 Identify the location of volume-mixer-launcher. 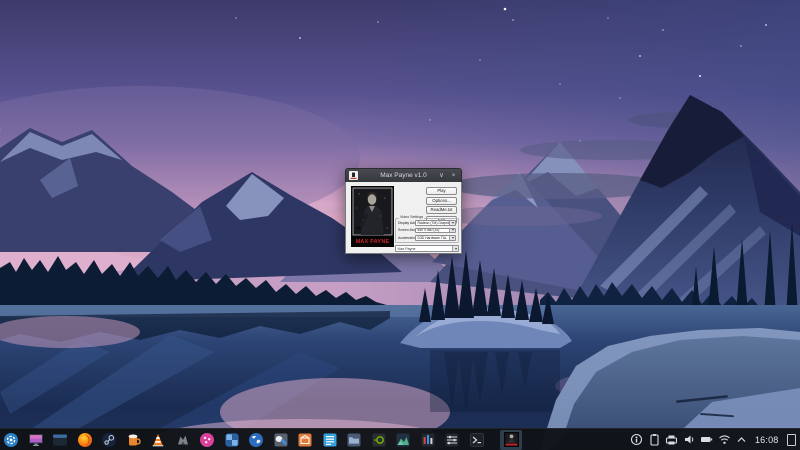
(428, 440).